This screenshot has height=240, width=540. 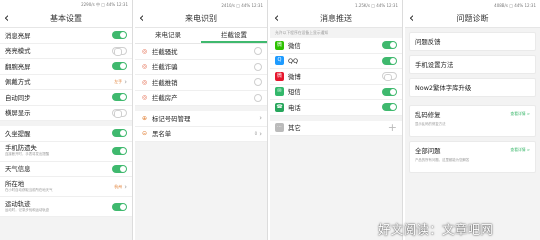 What do you see at coordinates (279, 128) in the screenshot?
I see `more-apps-icon: ⋯` at bounding box center [279, 128].